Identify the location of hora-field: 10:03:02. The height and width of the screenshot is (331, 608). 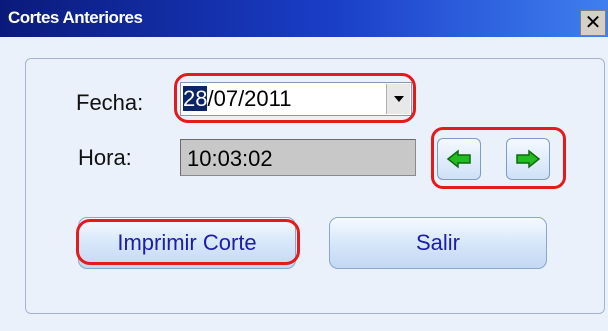
(298, 157).